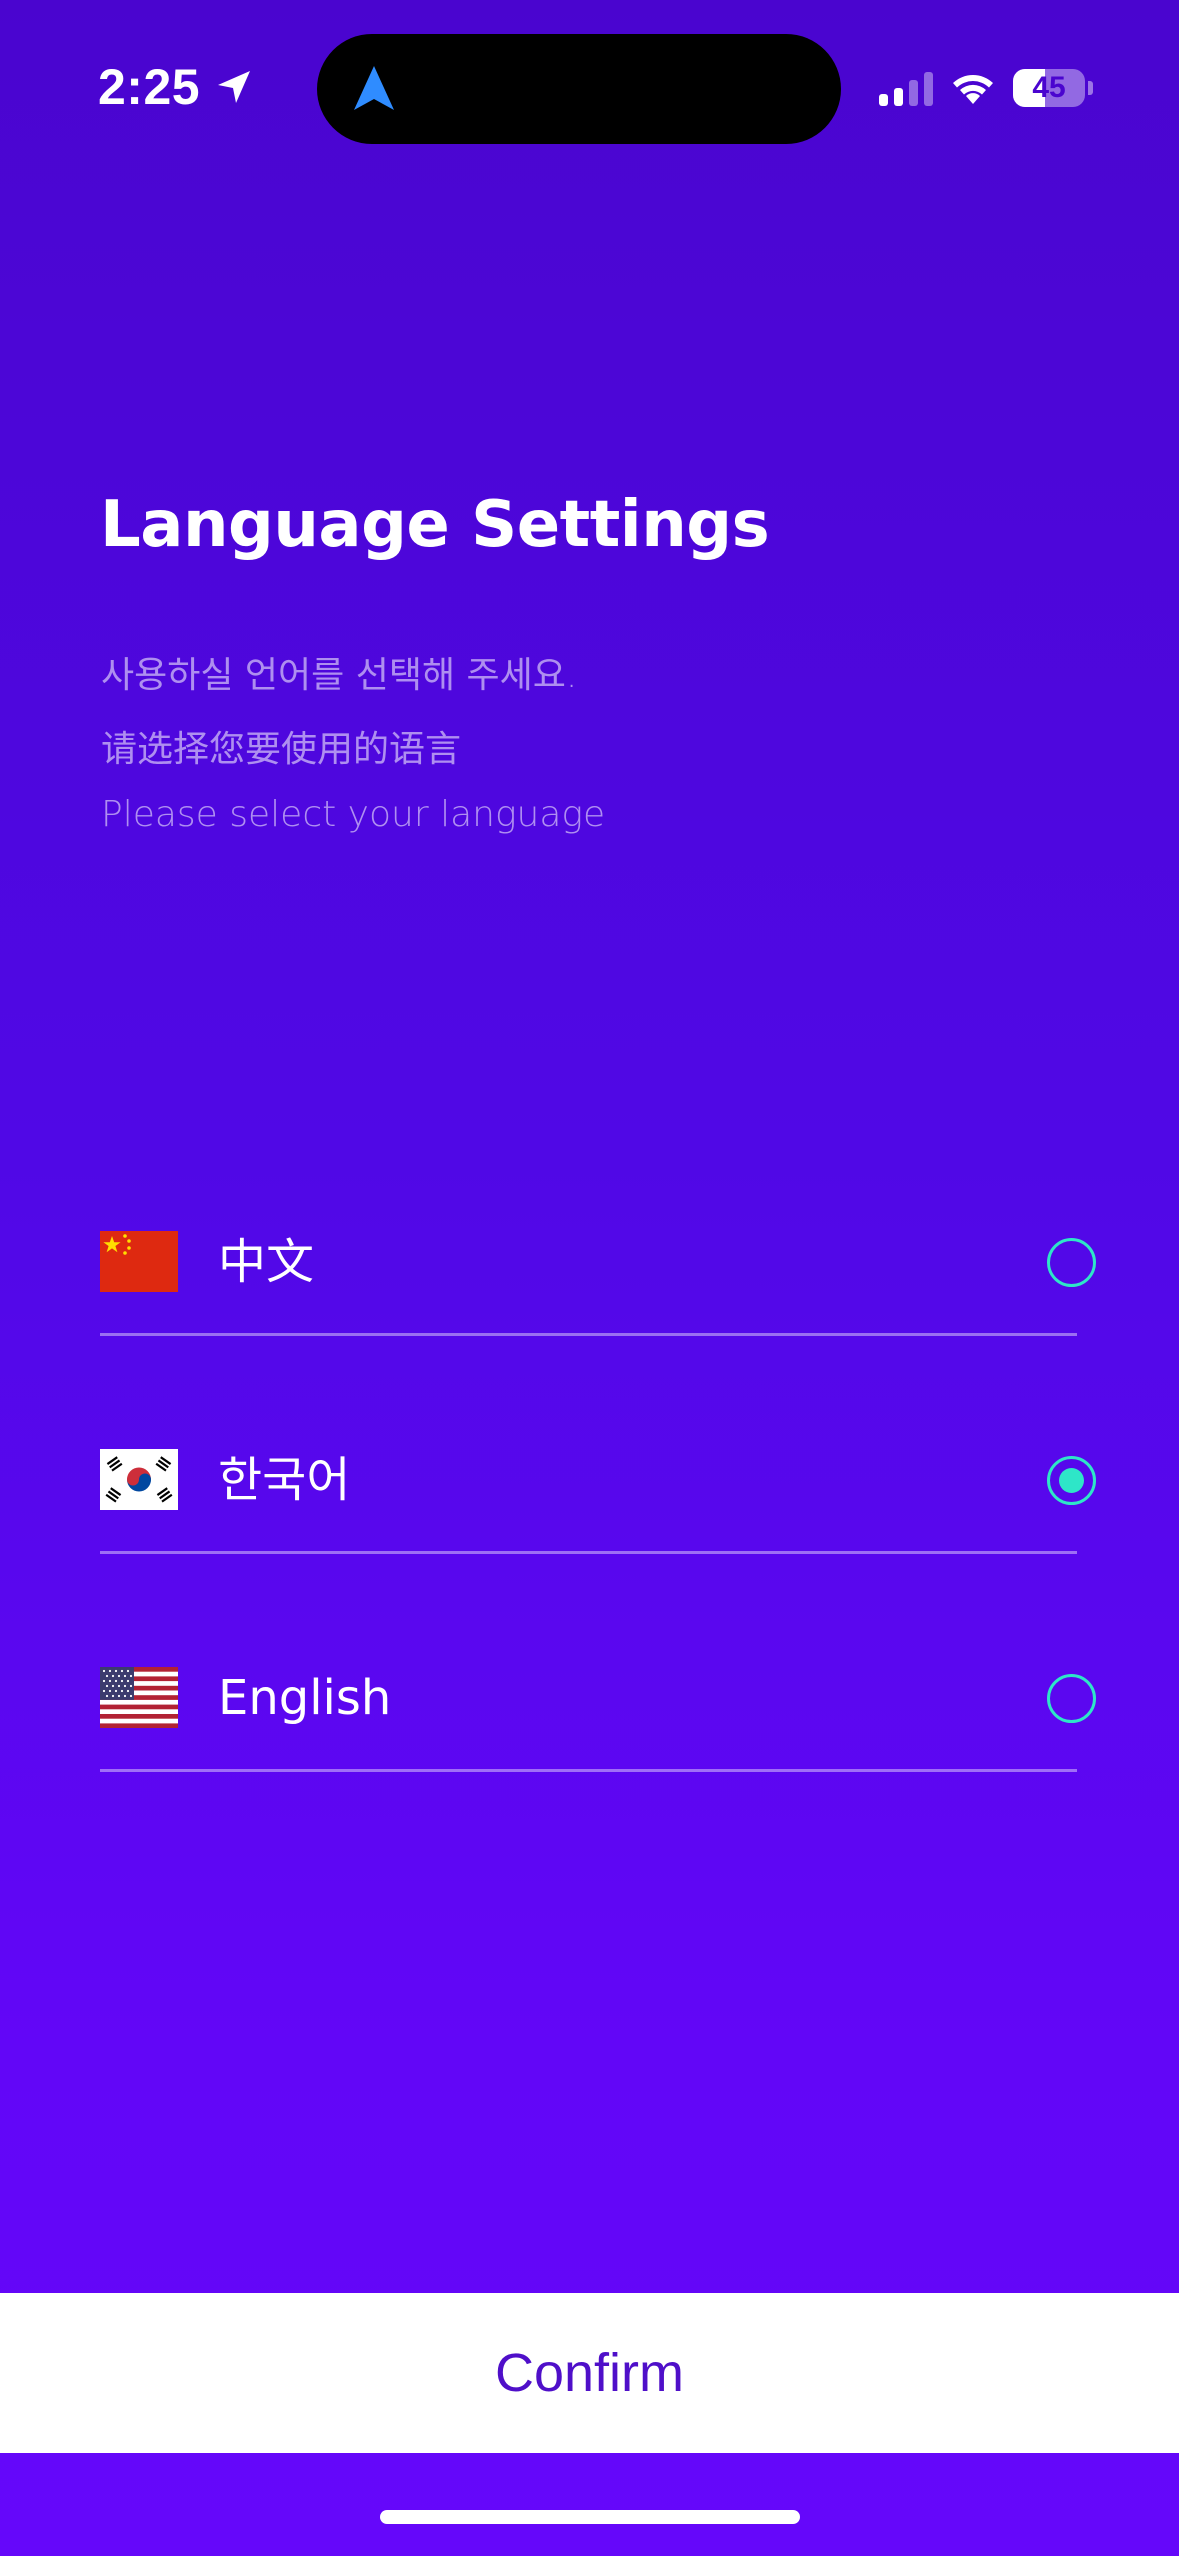 This screenshot has height=2556, width=1179. I want to click on confirm-button: Confirm, so click(589, 2373).